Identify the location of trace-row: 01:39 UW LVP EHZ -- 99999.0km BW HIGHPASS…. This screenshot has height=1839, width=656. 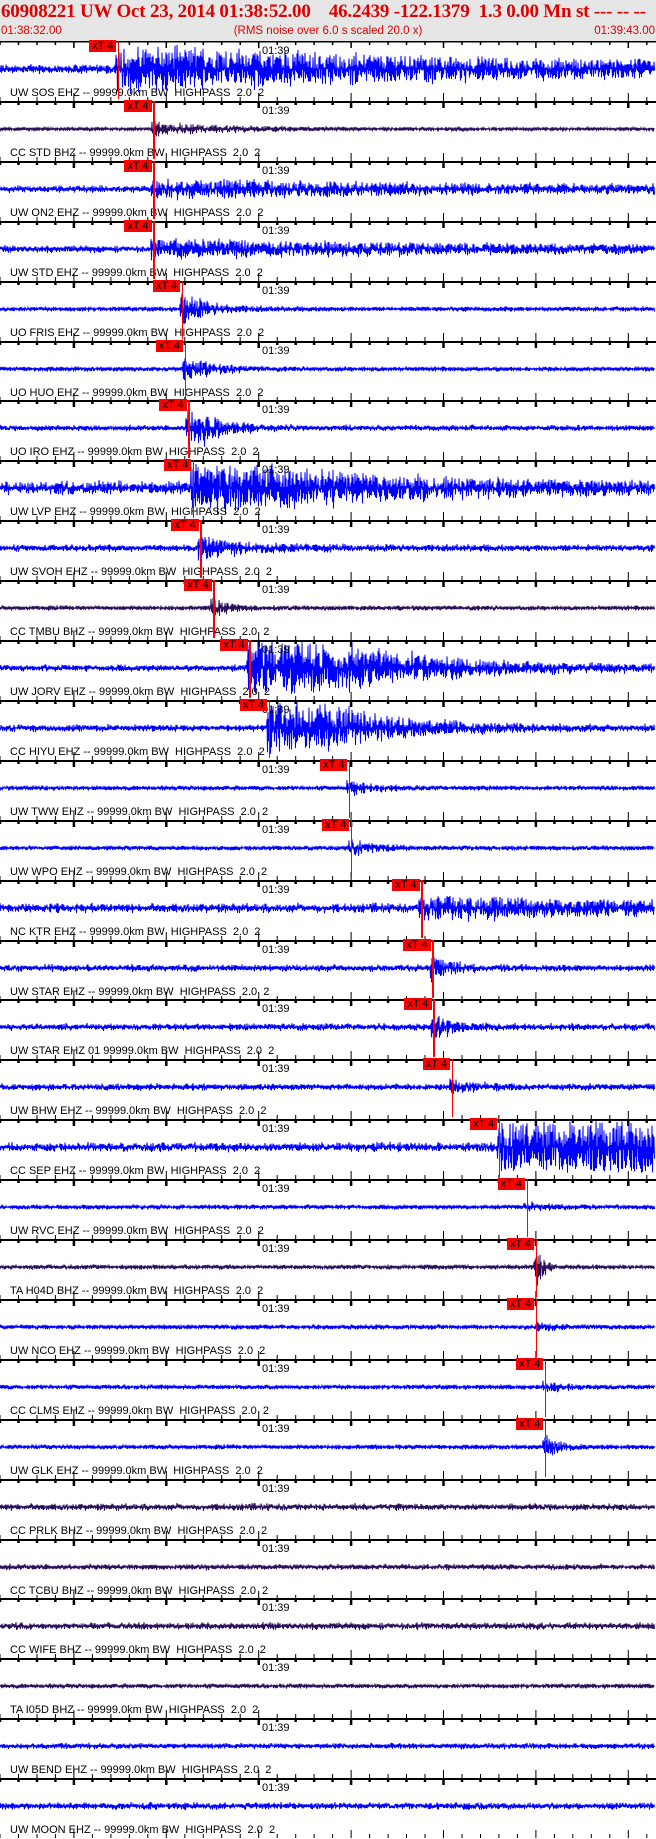
(328, 490).